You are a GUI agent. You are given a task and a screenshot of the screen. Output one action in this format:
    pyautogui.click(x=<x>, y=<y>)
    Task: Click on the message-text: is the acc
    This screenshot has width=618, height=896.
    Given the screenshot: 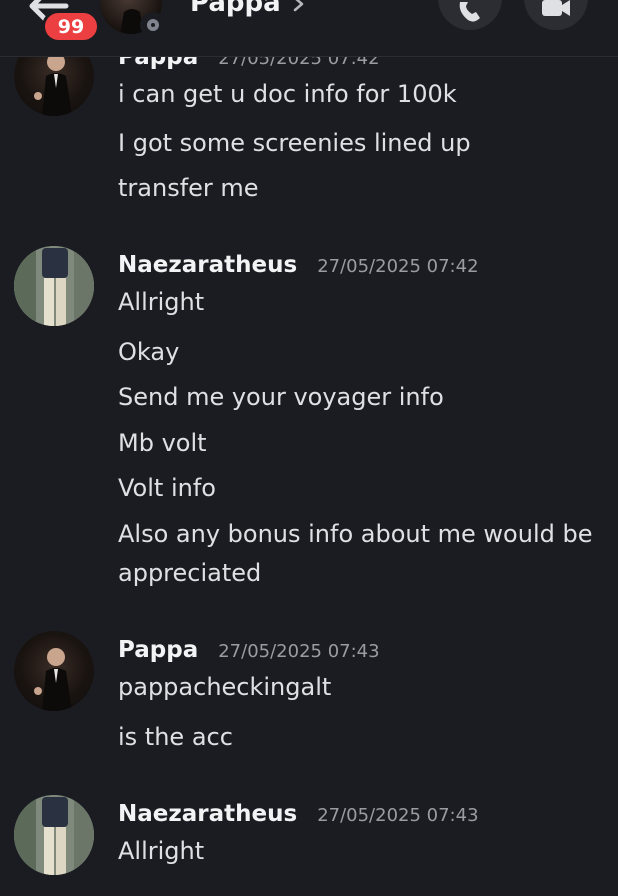 What is the action you would take?
    pyautogui.click(x=175, y=737)
    